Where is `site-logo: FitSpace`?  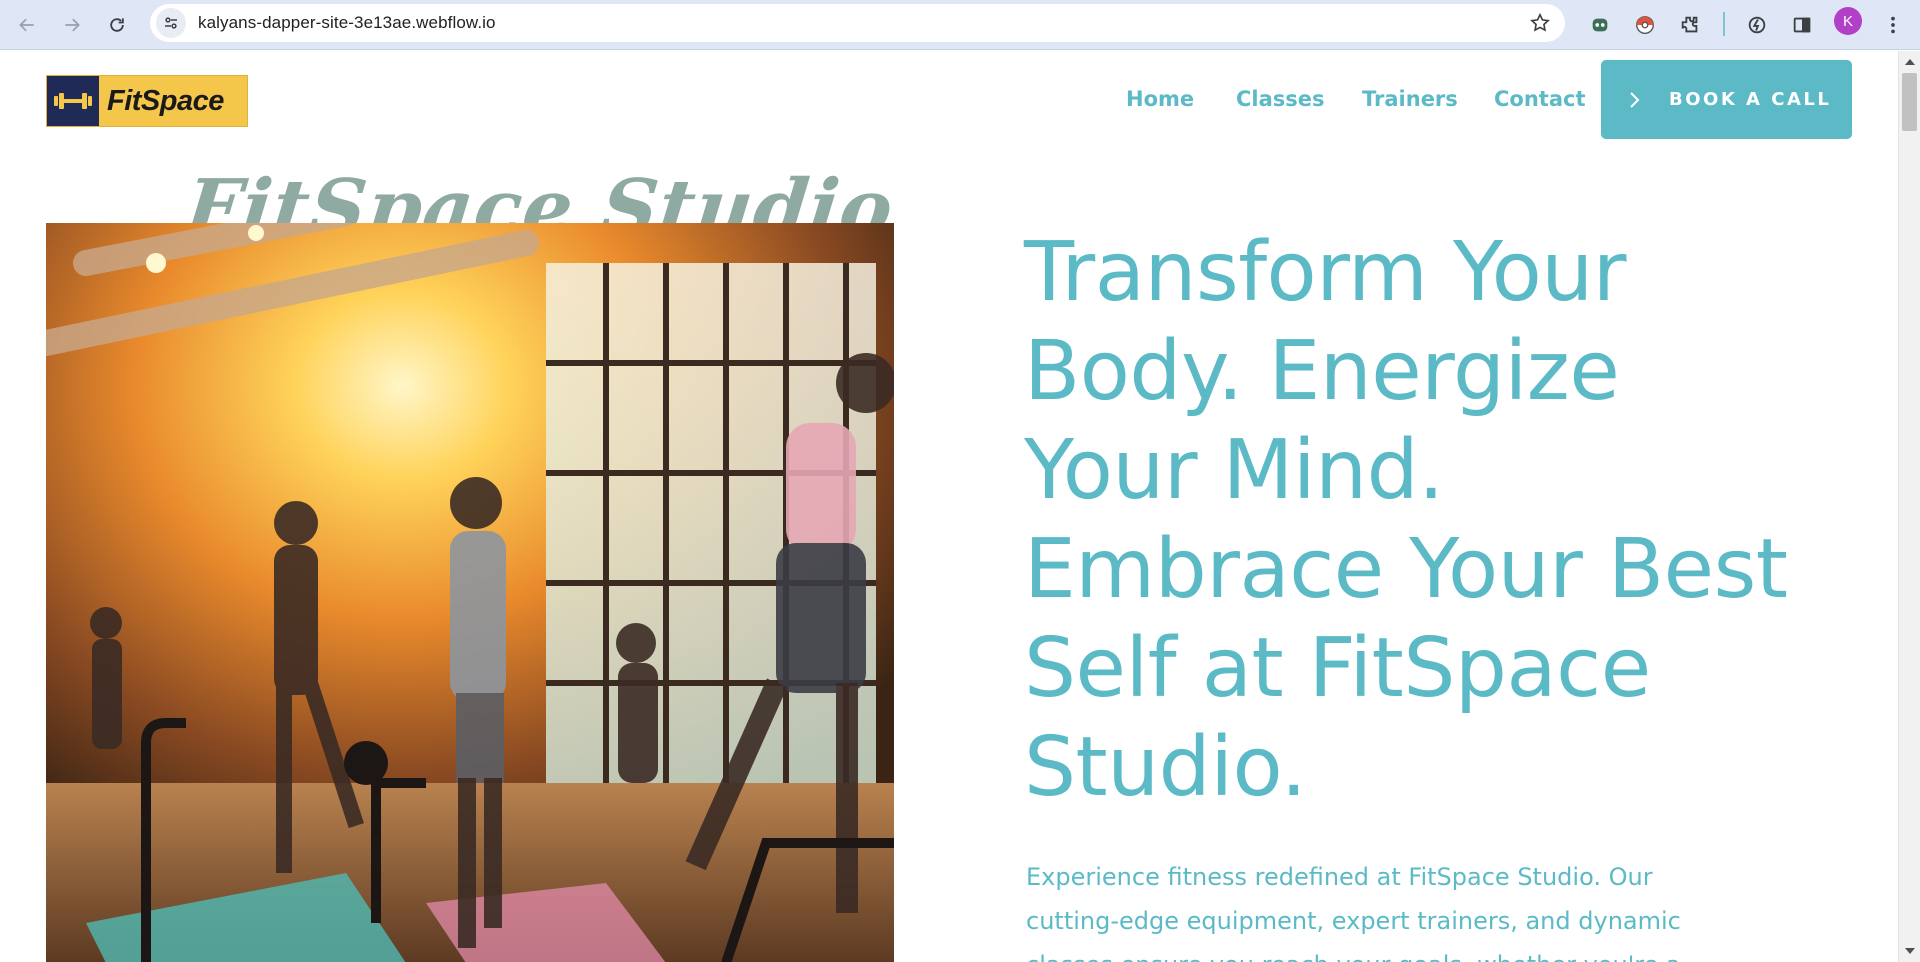
site-logo: FitSpace is located at coordinates (147, 101).